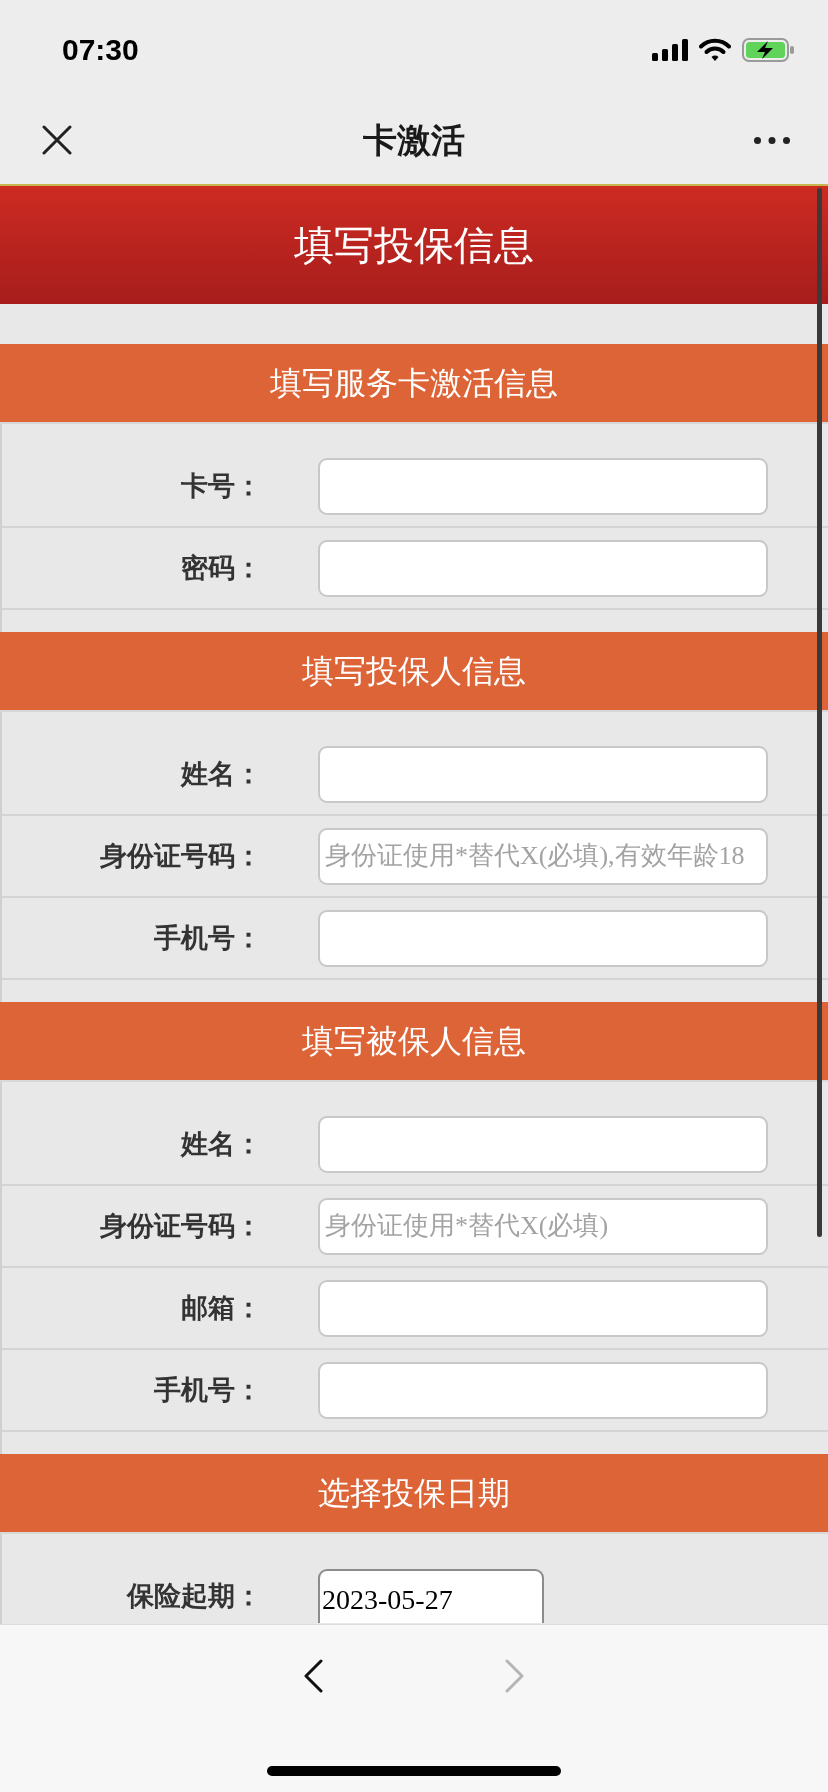 The width and height of the screenshot is (828, 1792). I want to click on field-label: 保险起期：, so click(193, 1596).